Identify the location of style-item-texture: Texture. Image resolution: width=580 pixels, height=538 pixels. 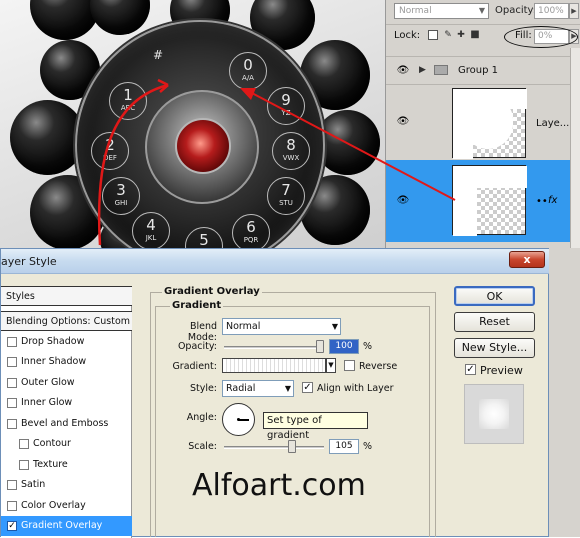
(66, 465).